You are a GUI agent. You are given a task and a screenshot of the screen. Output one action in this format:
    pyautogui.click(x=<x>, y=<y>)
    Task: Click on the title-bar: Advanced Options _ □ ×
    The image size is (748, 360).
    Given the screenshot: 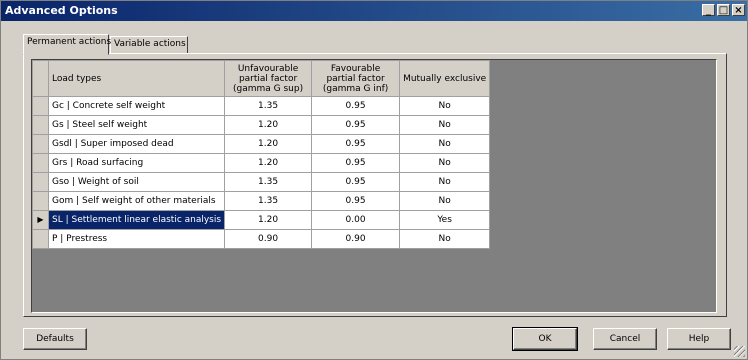 What is the action you would take?
    pyautogui.click(x=374, y=11)
    